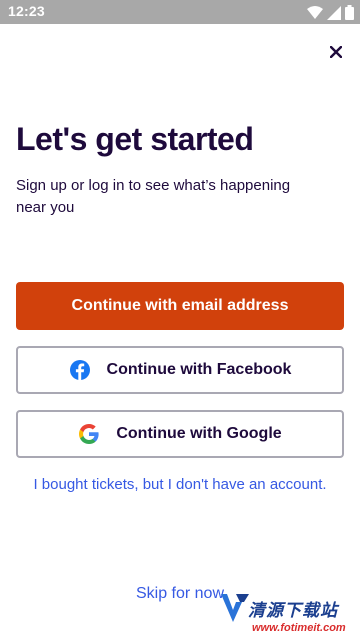 The width and height of the screenshot is (360, 640). Describe the element at coordinates (299, 628) in the screenshot. I see `watermark-url: www.fotimeit.com` at that location.